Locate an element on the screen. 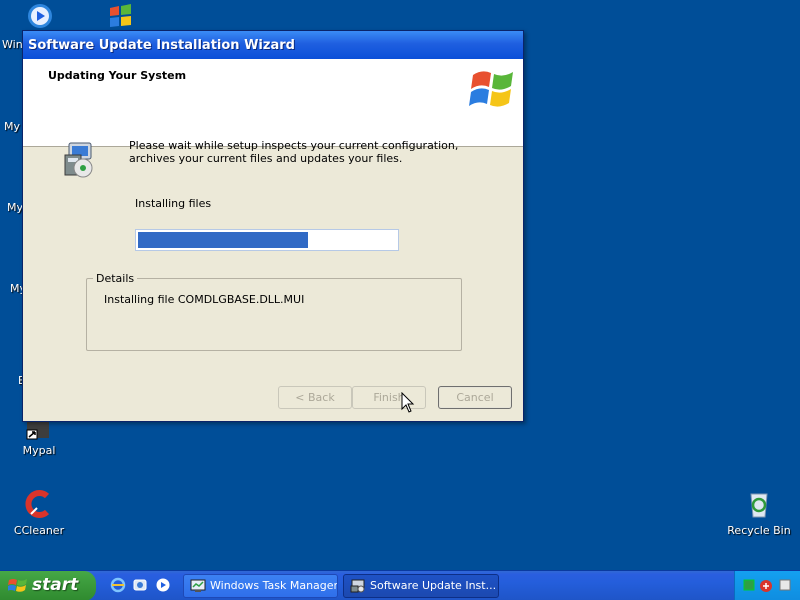 The height and width of the screenshot is (600, 800). taskbar-button-task-manager: Windows Task Manager is located at coordinates (260, 586).